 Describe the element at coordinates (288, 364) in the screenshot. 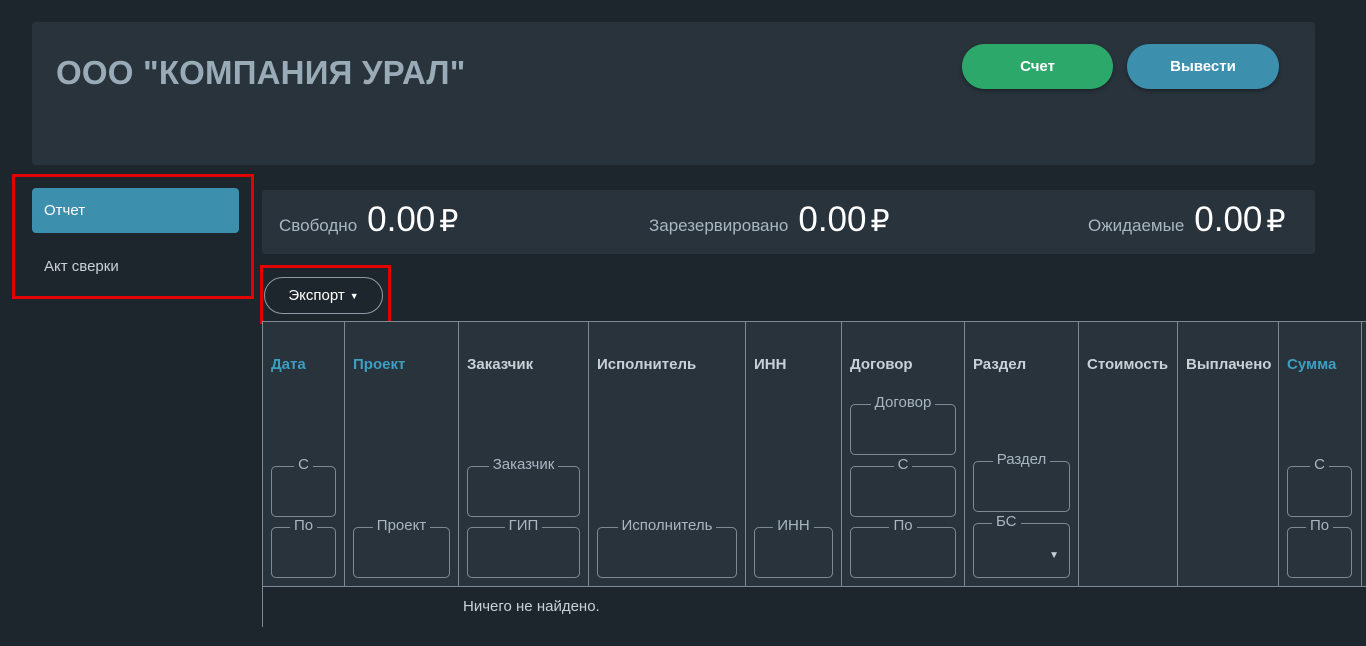

I see `column-header-date: Дата` at that location.